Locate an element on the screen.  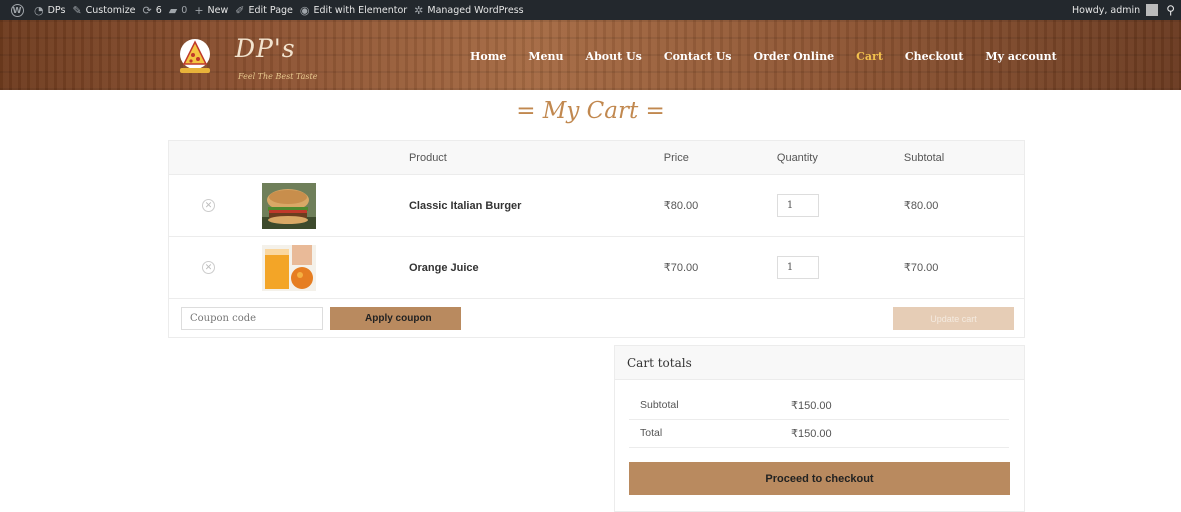
product-subtotal: ₹70.00 is located at coordinates (921, 268).